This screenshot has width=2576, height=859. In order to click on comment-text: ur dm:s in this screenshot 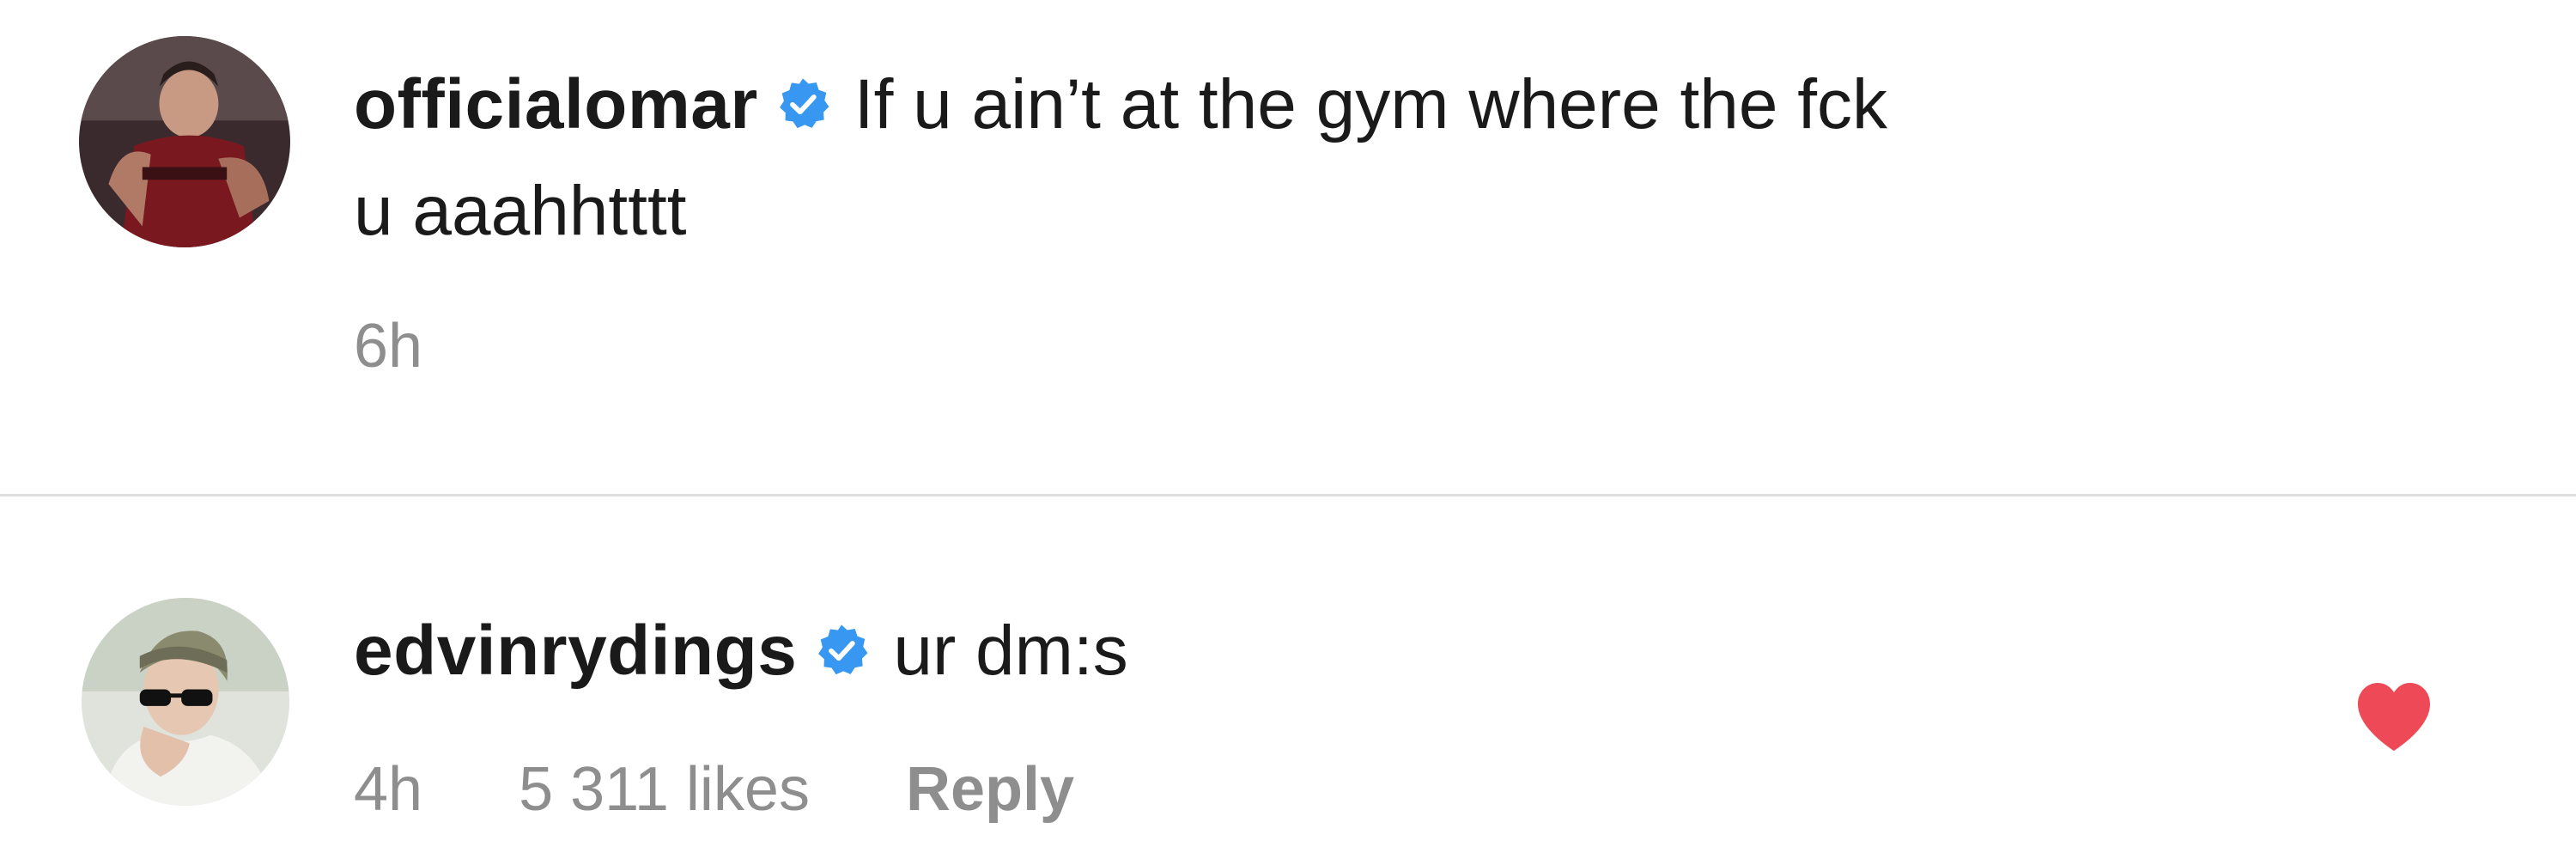, I will do `click(1010, 651)`.